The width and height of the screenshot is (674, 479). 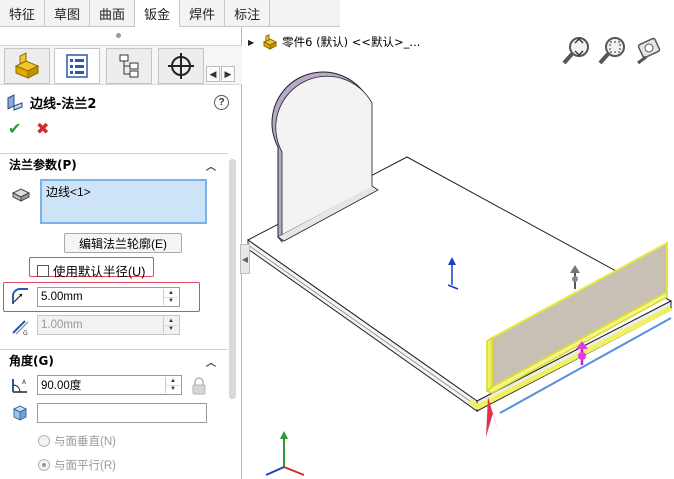 I want to click on lock-icon, so click(x=199, y=386).